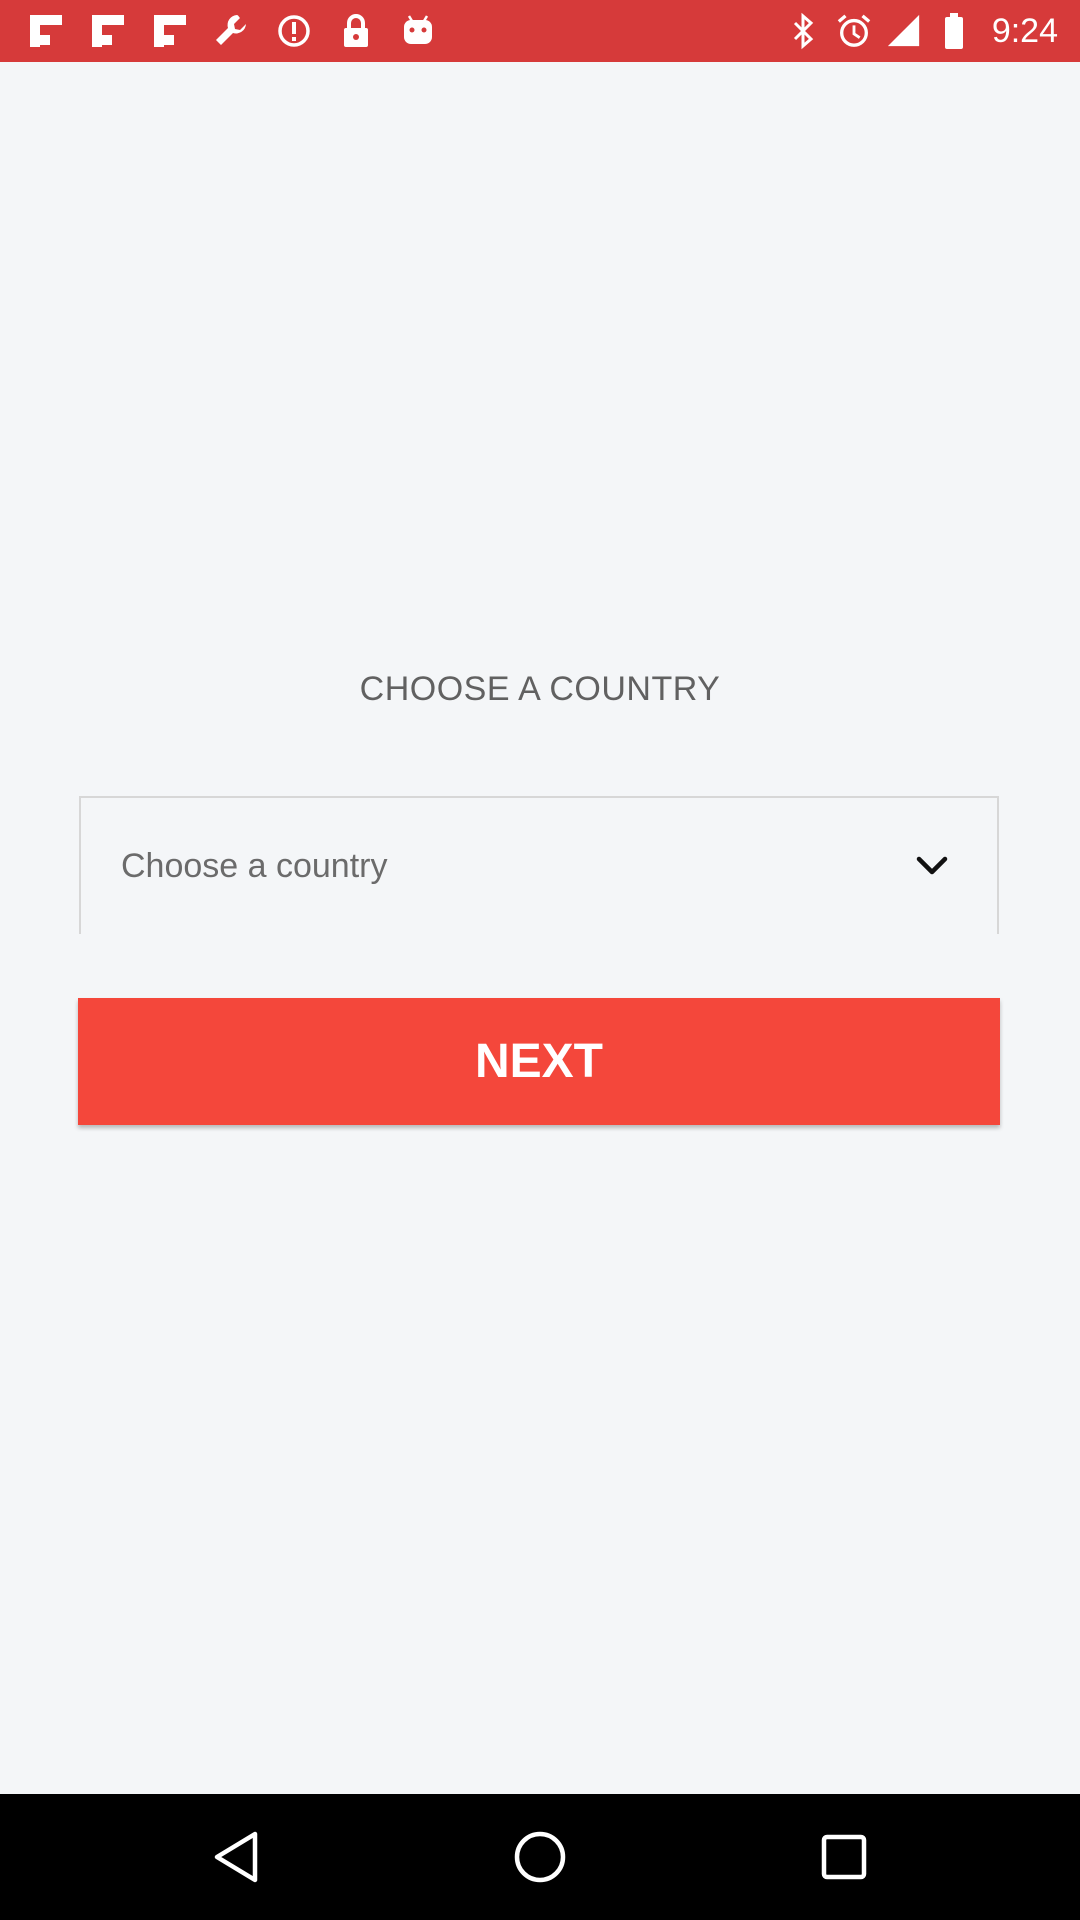 This screenshot has width=1080, height=1920. I want to click on battery-icon, so click(954, 31).